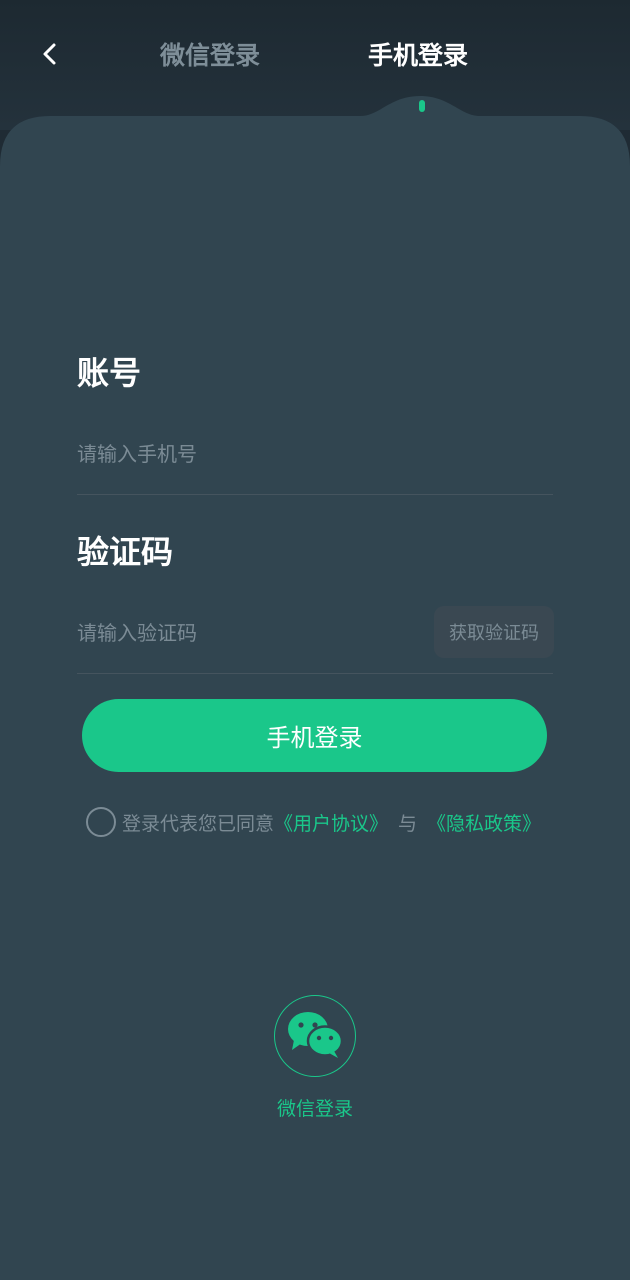 The width and height of the screenshot is (630, 1280). What do you see at coordinates (125, 552) in the screenshot?
I see `code-label: 验证码` at bounding box center [125, 552].